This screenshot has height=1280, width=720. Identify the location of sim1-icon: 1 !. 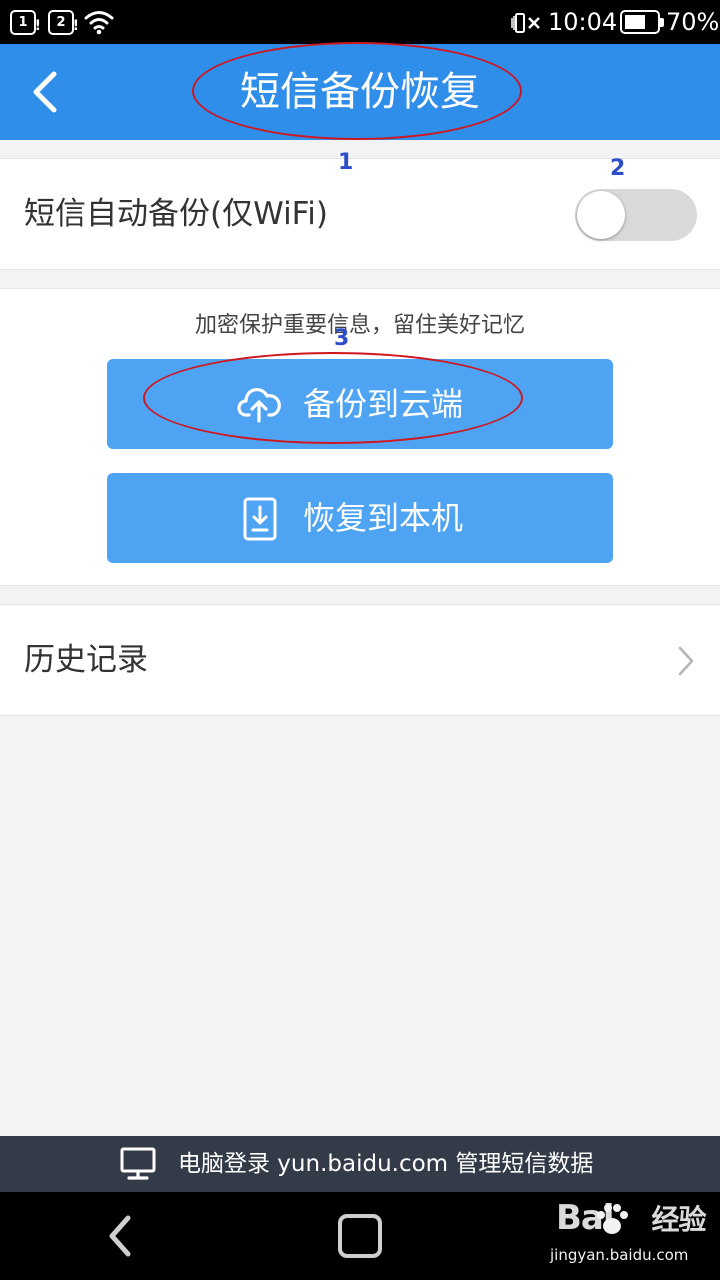
(25, 22).